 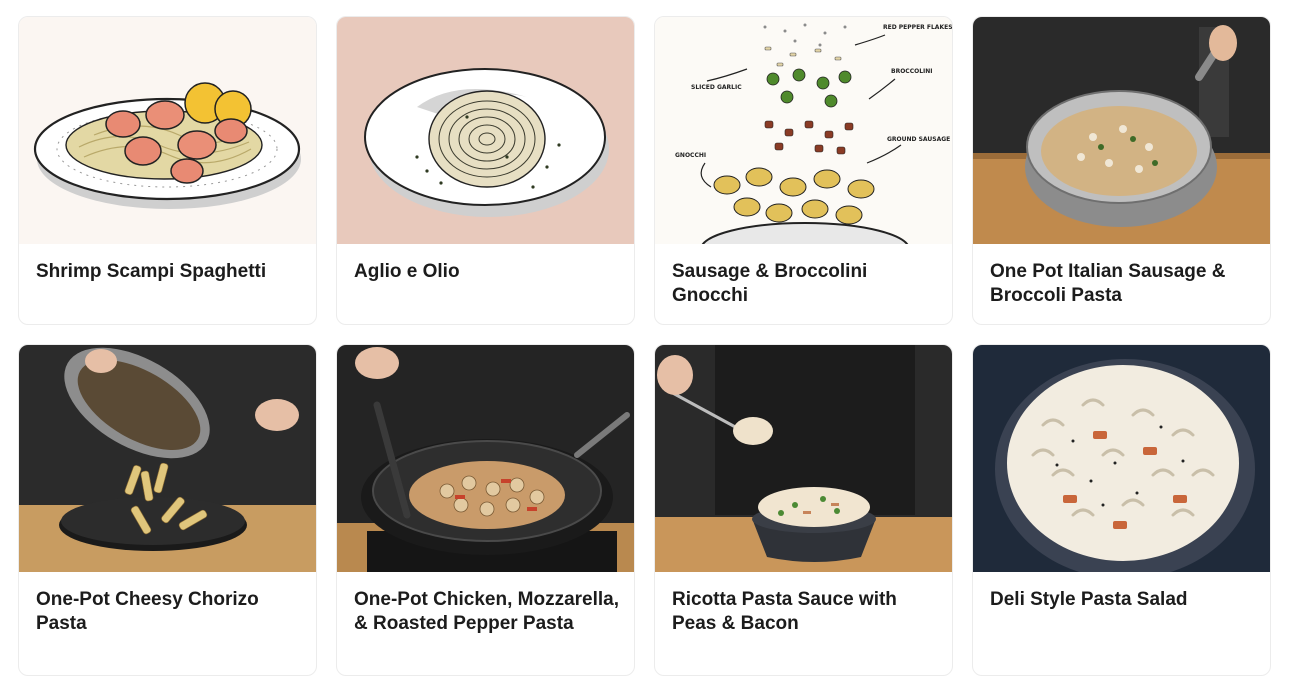 What do you see at coordinates (918, 27) in the screenshot?
I see `annotation-label: RED PEPPER FLAKES` at bounding box center [918, 27].